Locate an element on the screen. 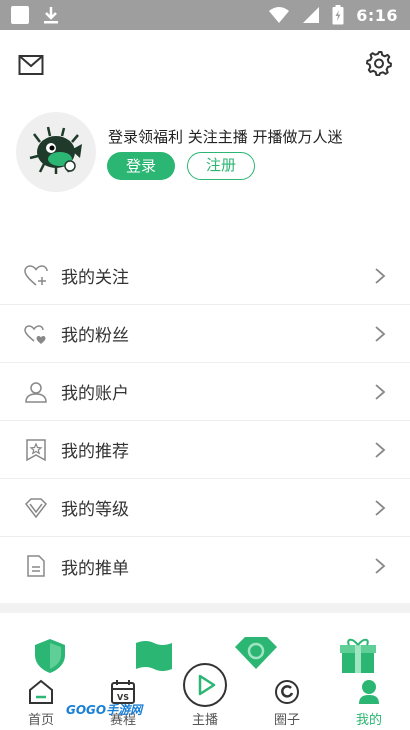 The image size is (410, 730). register-button: 注册 is located at coordinates (221, 166).